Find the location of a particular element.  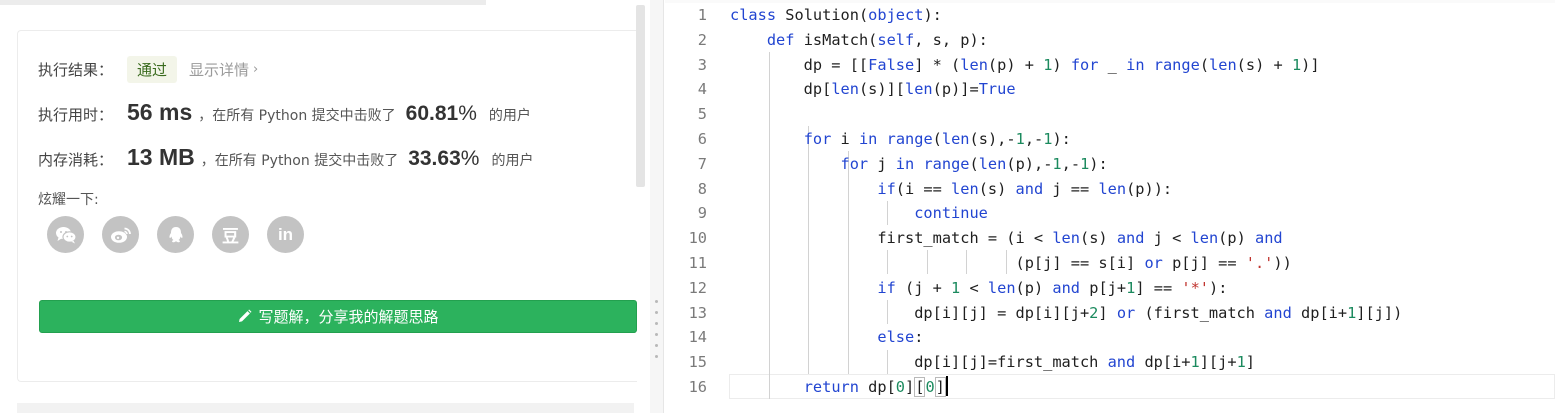

line-number: 4 is located at coordinates (702, 89).